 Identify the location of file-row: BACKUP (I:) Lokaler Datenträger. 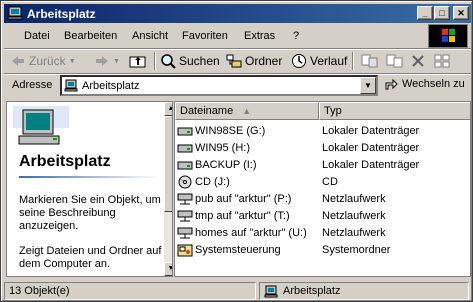
(322, 165).